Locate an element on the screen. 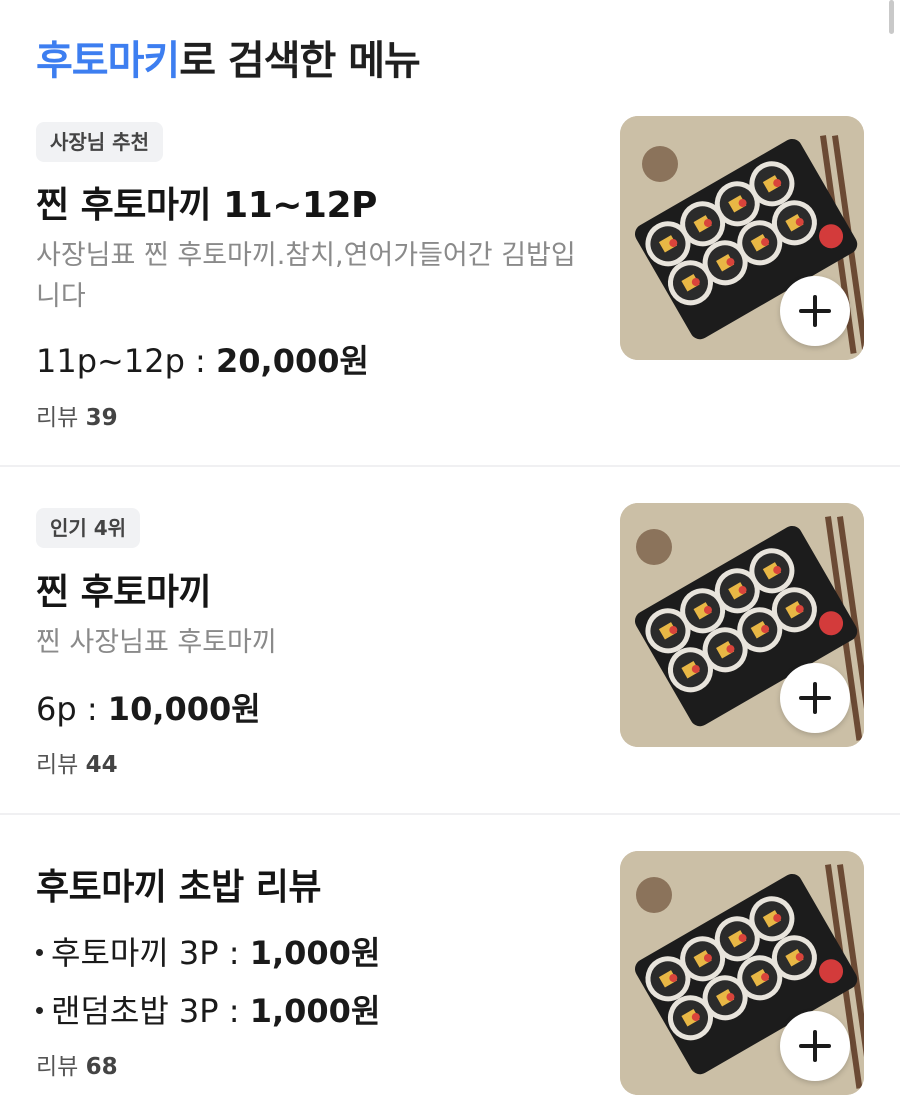 This screenshot has width=900, height=1116. search-keyword: 후토마키 is located at coordinates (108, 61).